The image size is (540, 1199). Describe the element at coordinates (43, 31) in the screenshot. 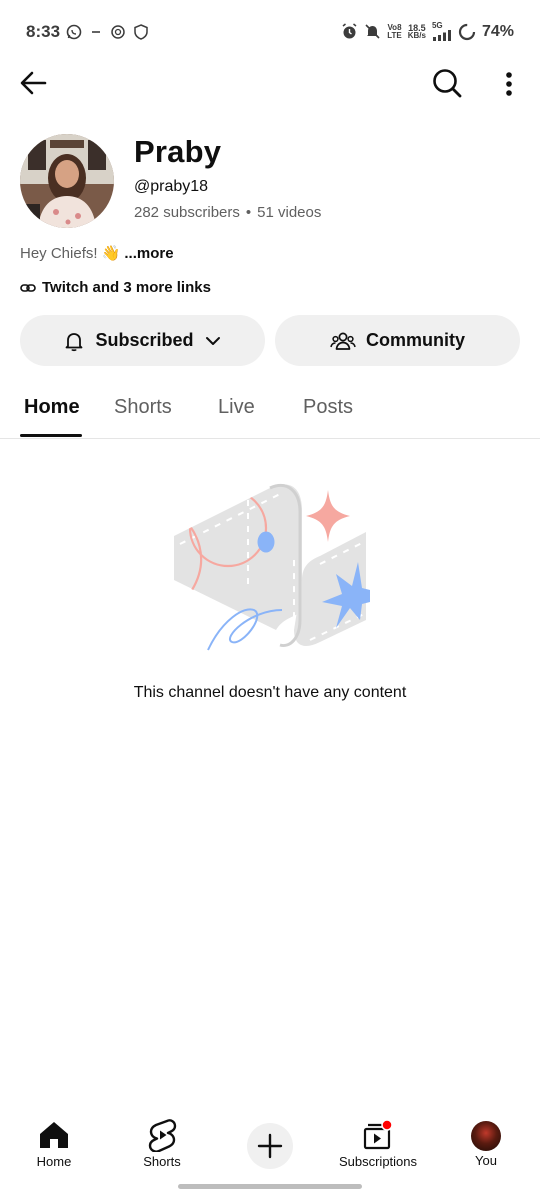

I see `status-time: 8:33` at that location.